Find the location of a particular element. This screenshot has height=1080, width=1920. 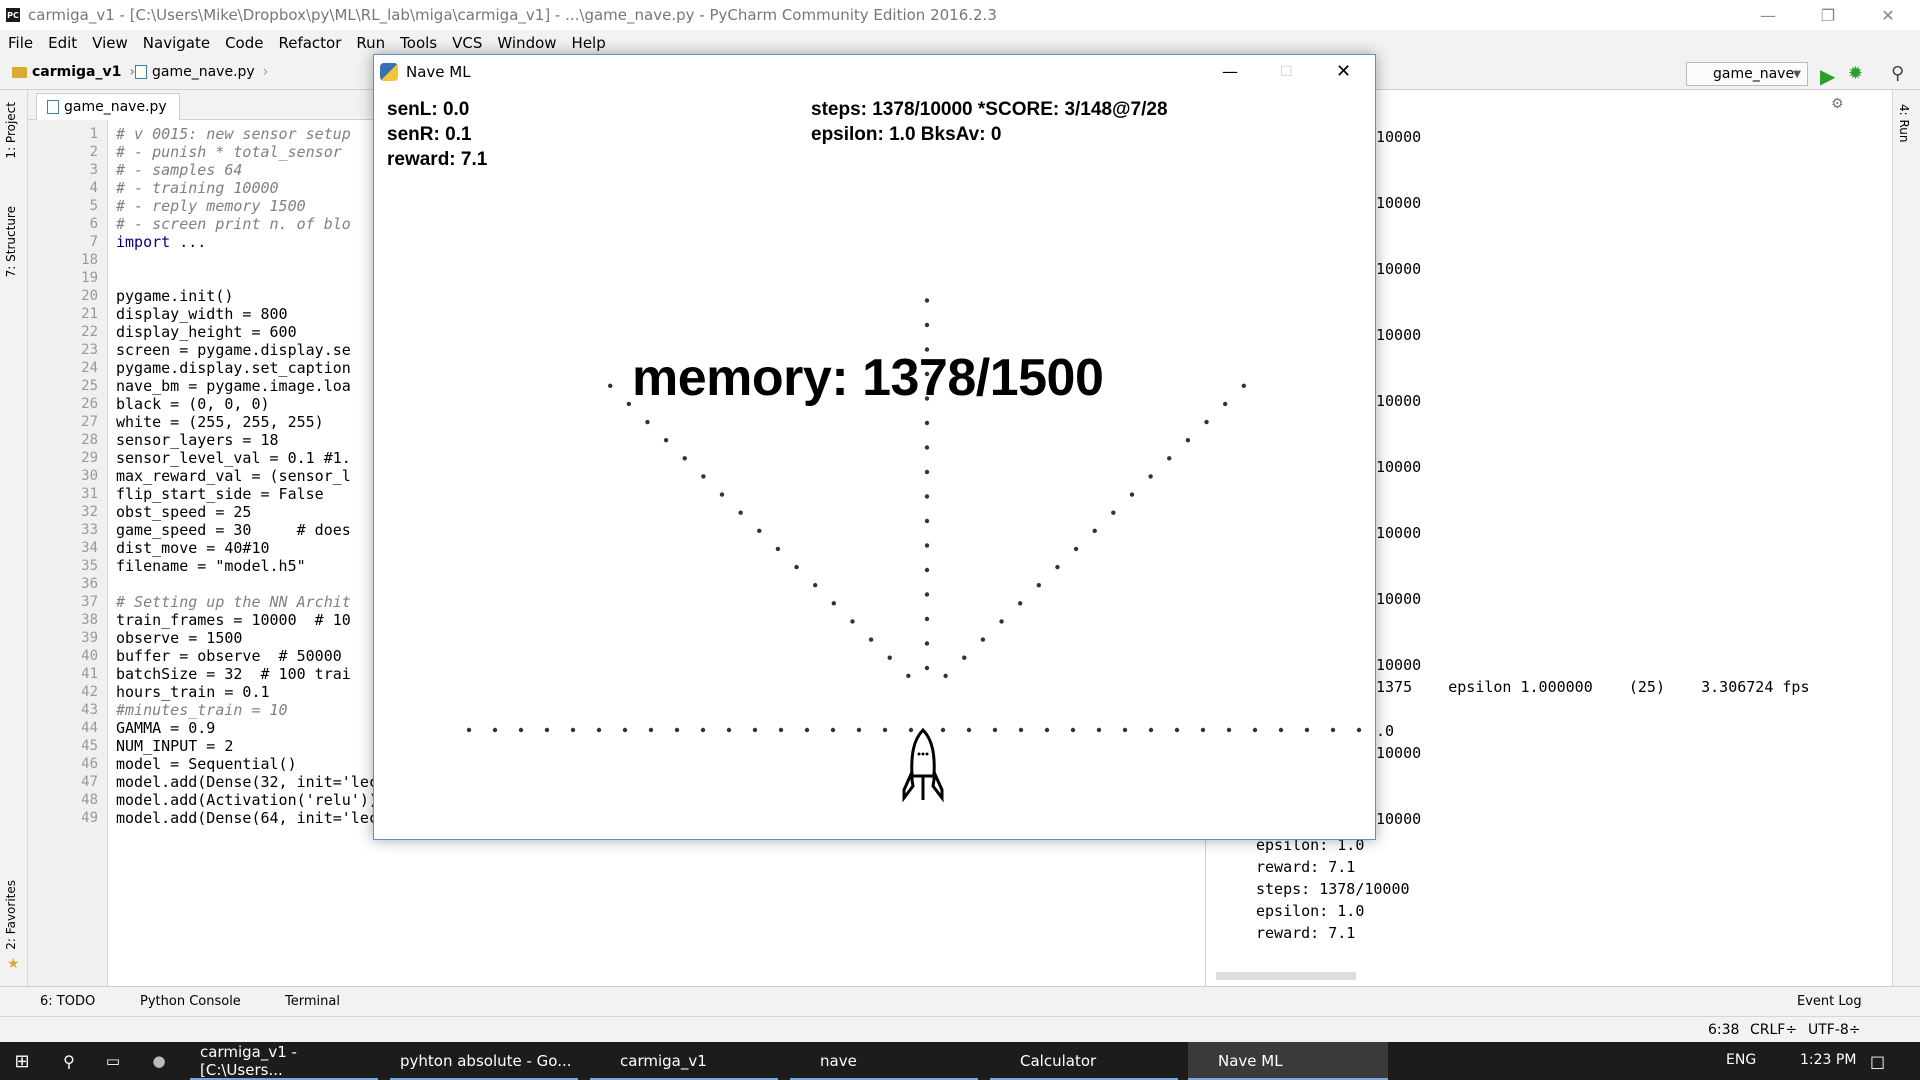

line-number: 36 is located at coordinates (89, 584).